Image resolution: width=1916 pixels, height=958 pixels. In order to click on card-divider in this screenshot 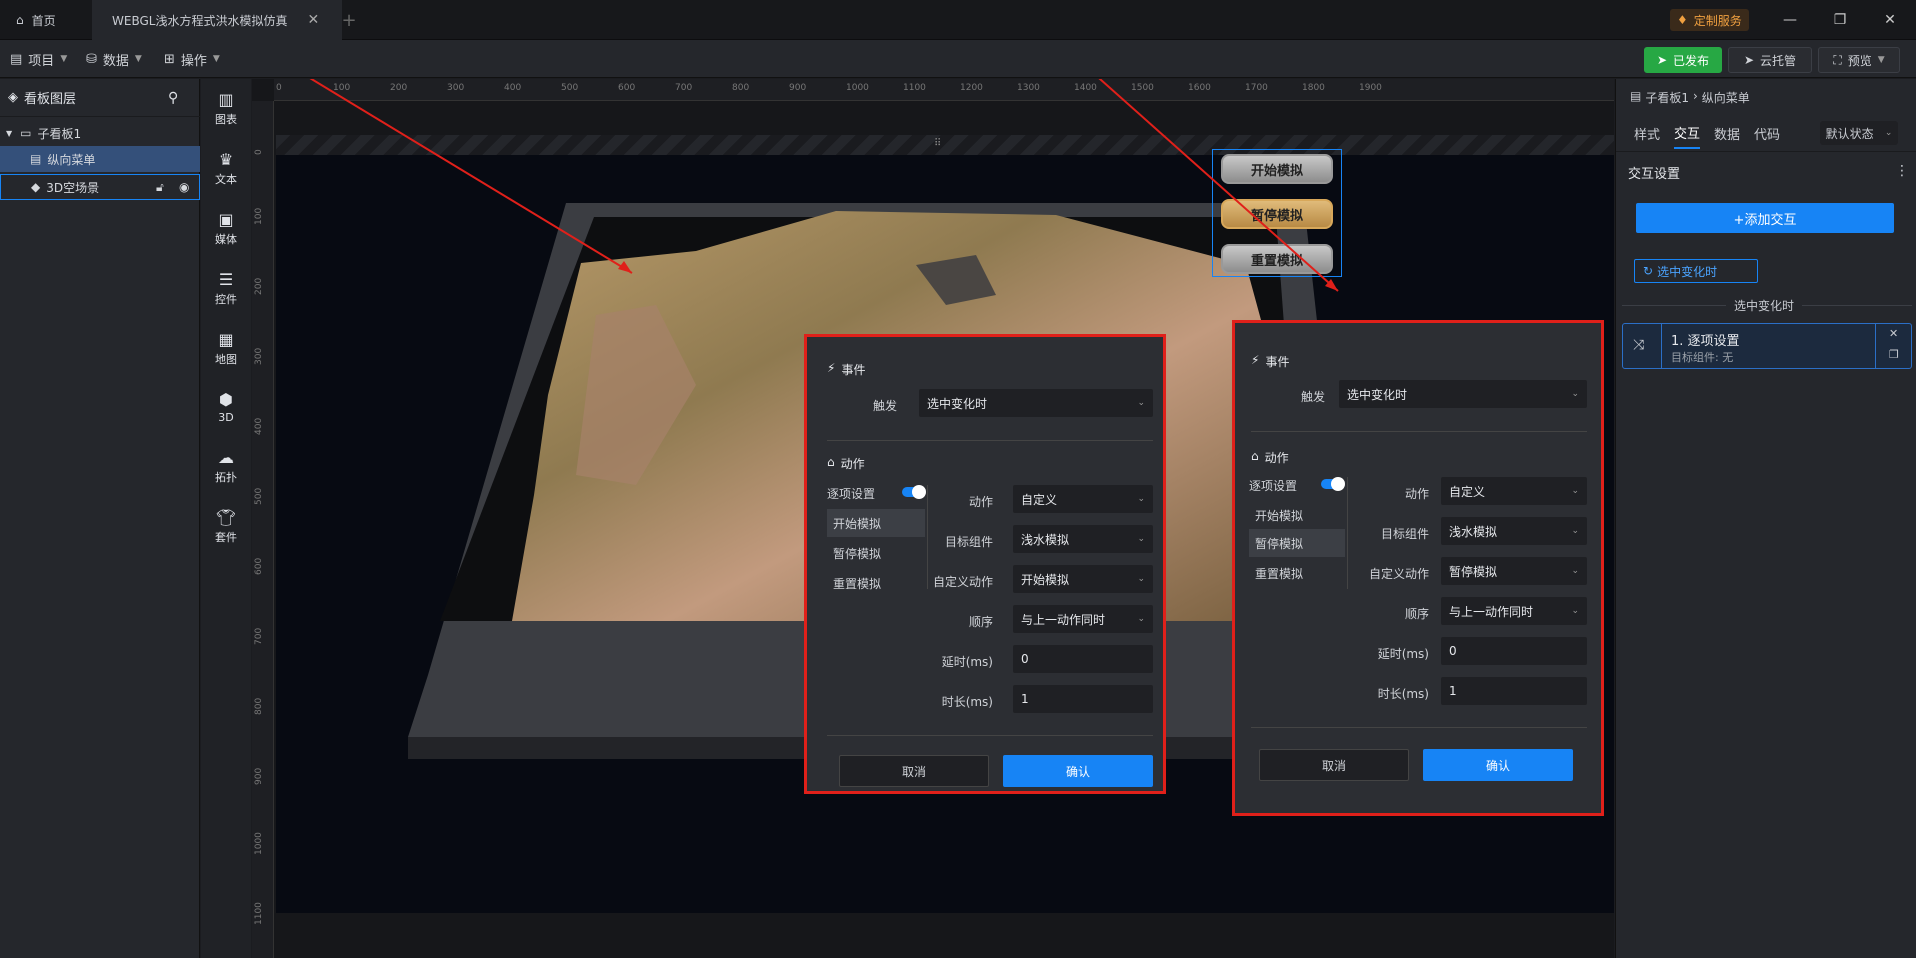, I will do `click(1661, 346)`.